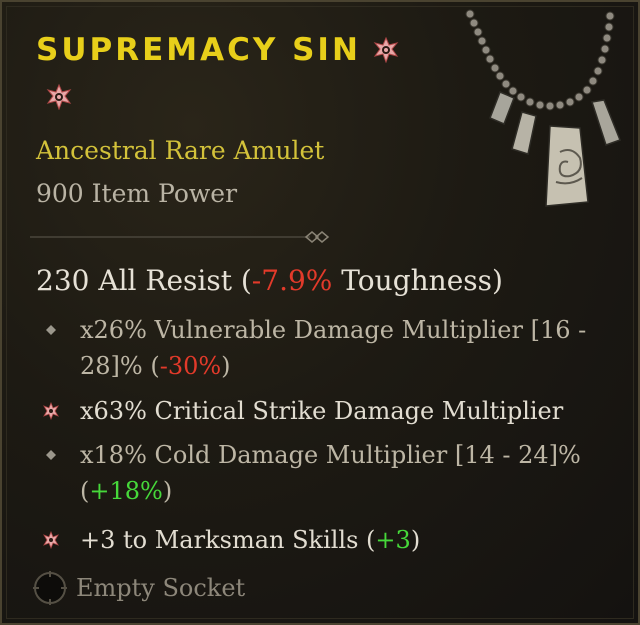 The height and width of the screenshot is (625, 640). Describe the element at coordinates (327, 540) in the screenshot. I see `affix-row: +3 to Marksman Skills (+3)` at that location.